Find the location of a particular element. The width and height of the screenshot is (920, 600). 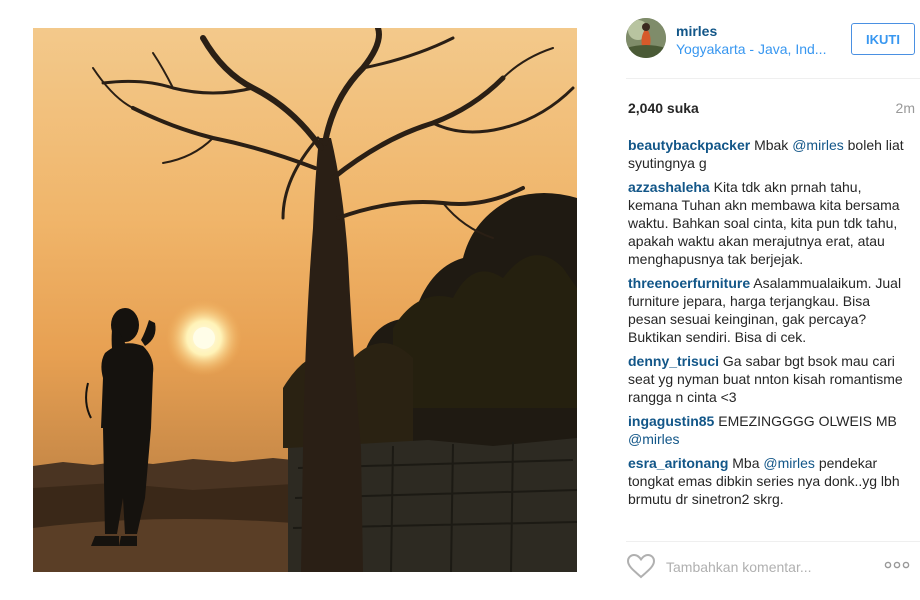

comment-username-link: azzashaleha is located at coordinates (669, 187).